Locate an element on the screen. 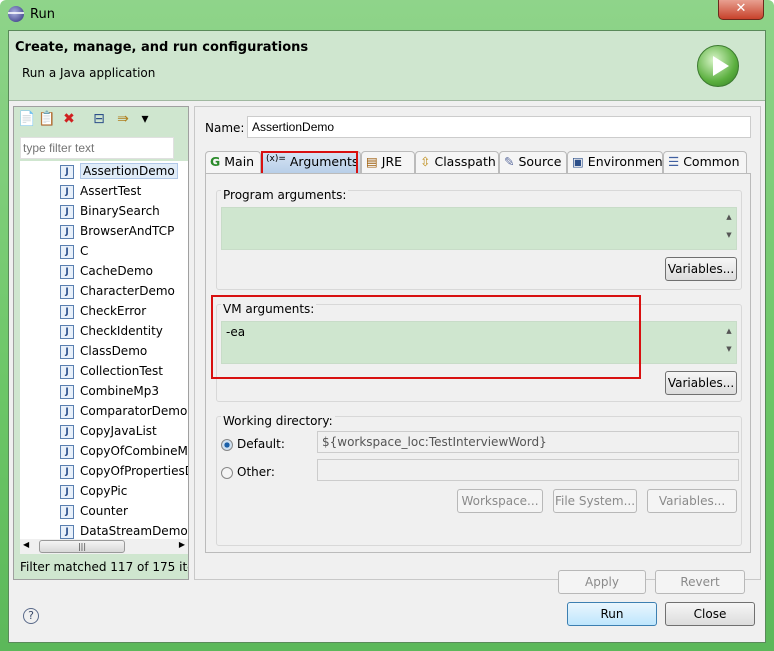 The height and width of the screenshot is (651, 774). default-radio: Default: is located at coordinates (253, 444).